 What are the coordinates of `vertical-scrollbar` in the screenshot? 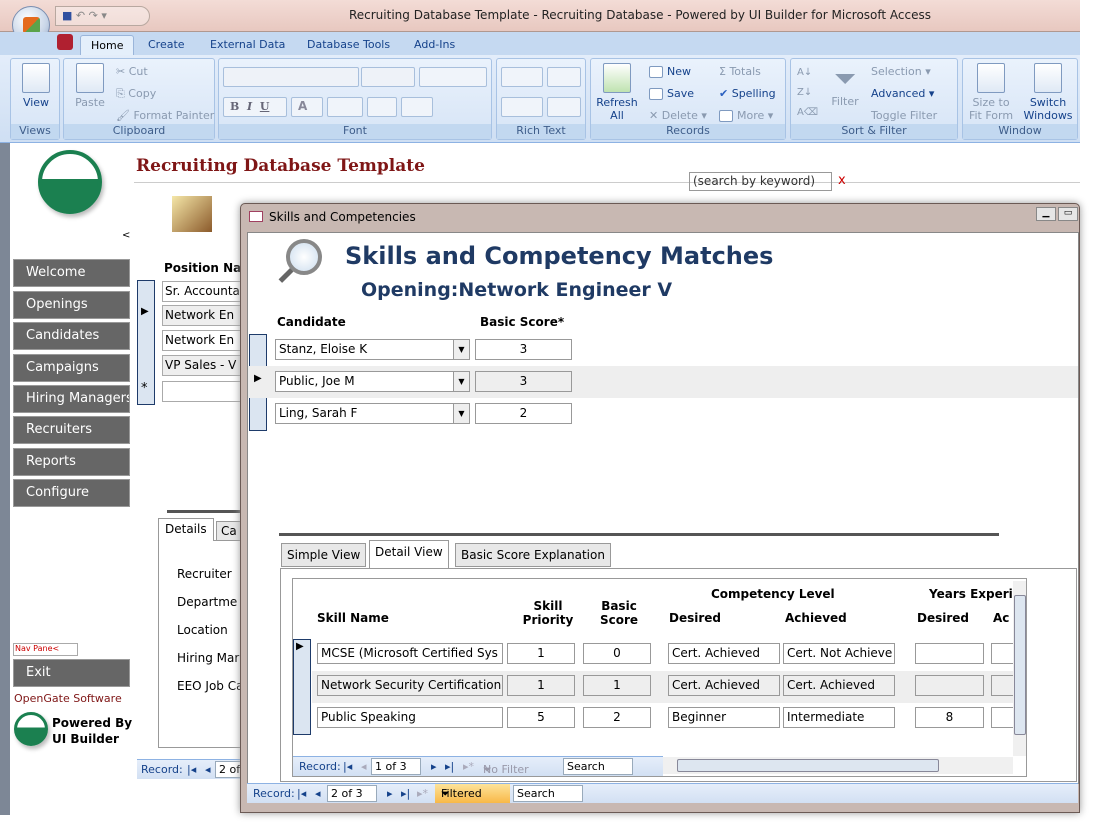 It's located at (1019, 668).